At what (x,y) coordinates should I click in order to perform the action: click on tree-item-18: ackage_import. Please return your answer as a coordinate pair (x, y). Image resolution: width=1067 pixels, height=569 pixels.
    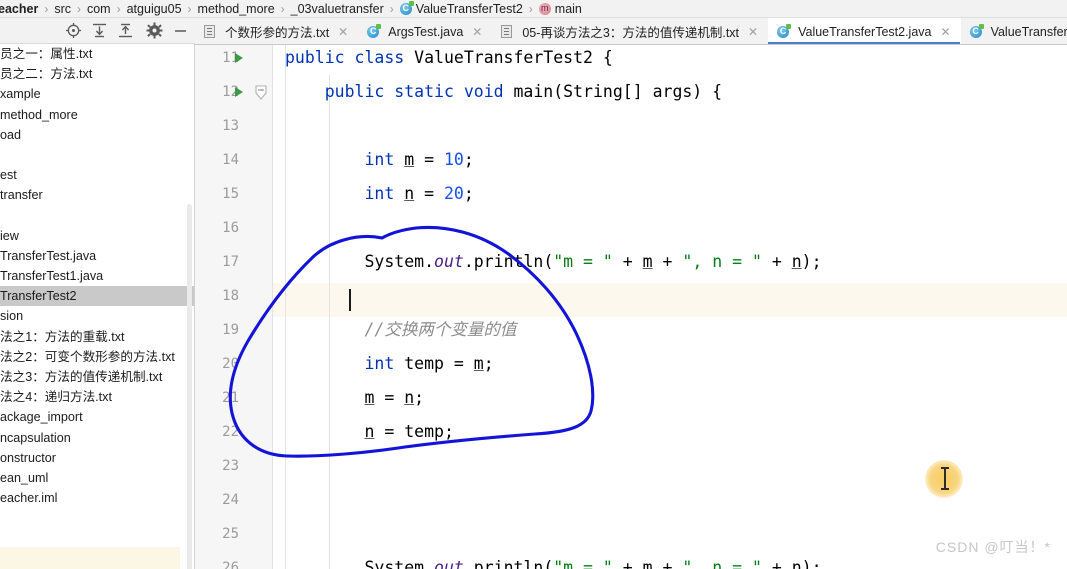
    Looking at the image, I should click on (97, 417).